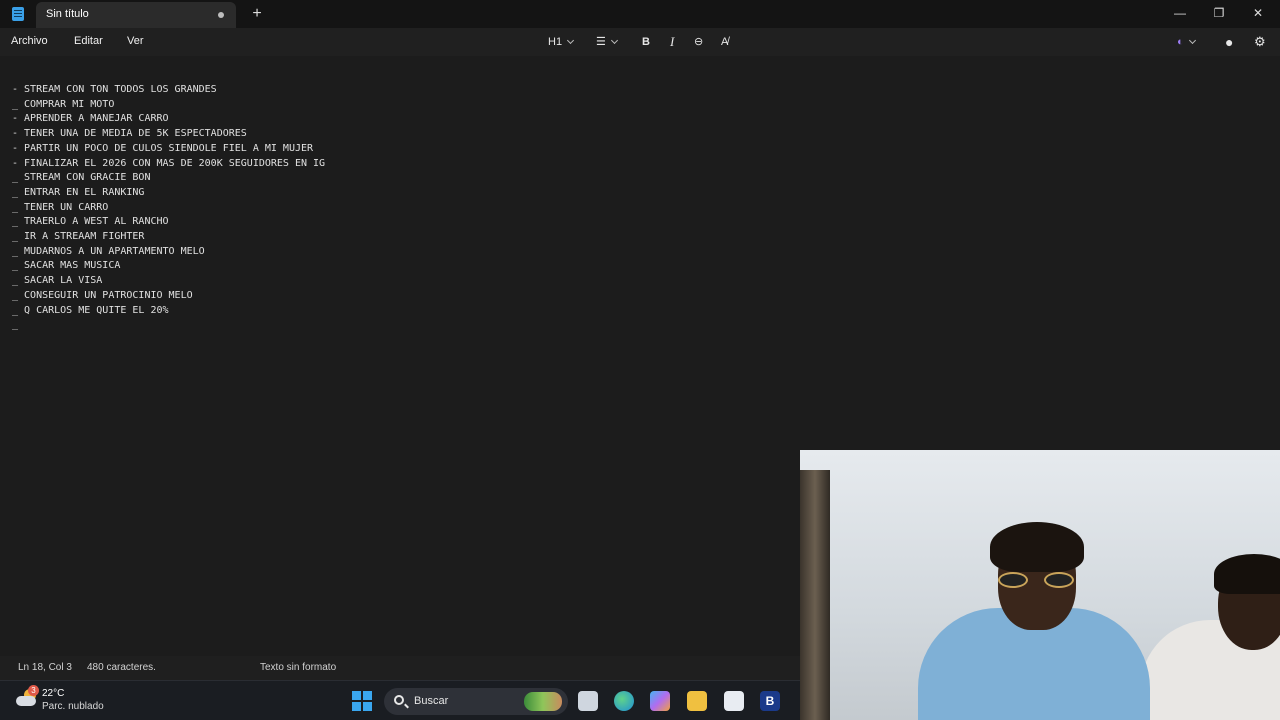  I want to click on person-2-hair, so click(1247, 574).